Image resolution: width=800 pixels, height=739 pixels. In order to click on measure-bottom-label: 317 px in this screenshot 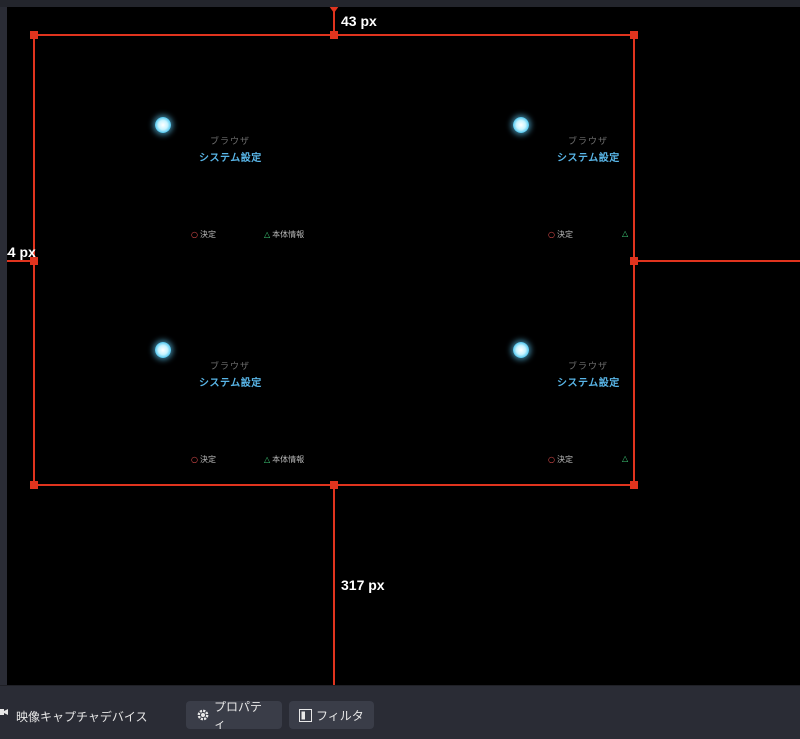, I will do `click(363, 585)`.